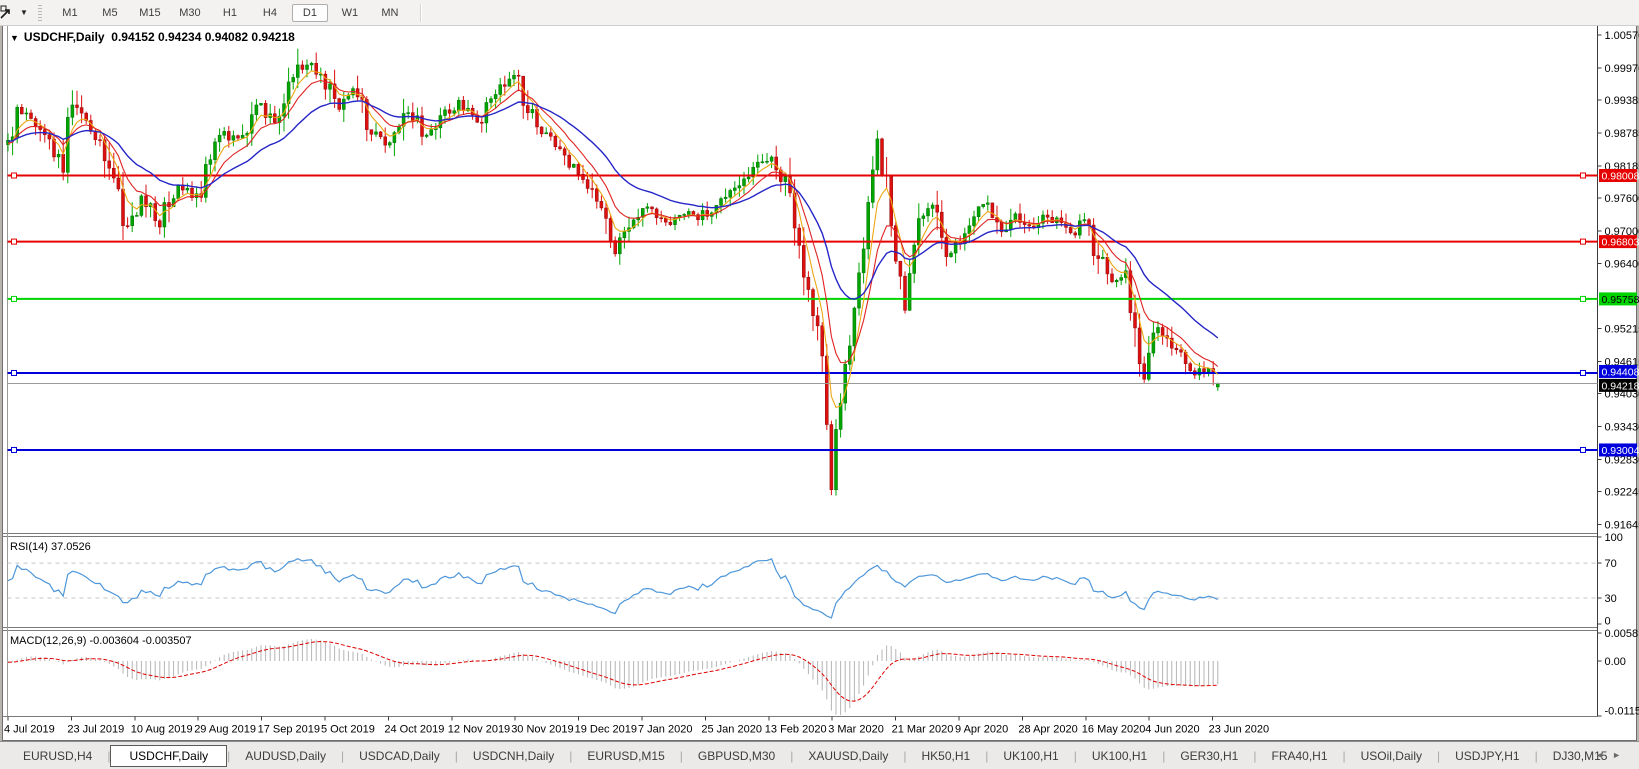 The image size is (1639, 769). What do you see at coordinates (1299, 756) in the screenshot?
I see `tab-fra40-h1: FRA40,H1` at bounding box center [1299, 756].